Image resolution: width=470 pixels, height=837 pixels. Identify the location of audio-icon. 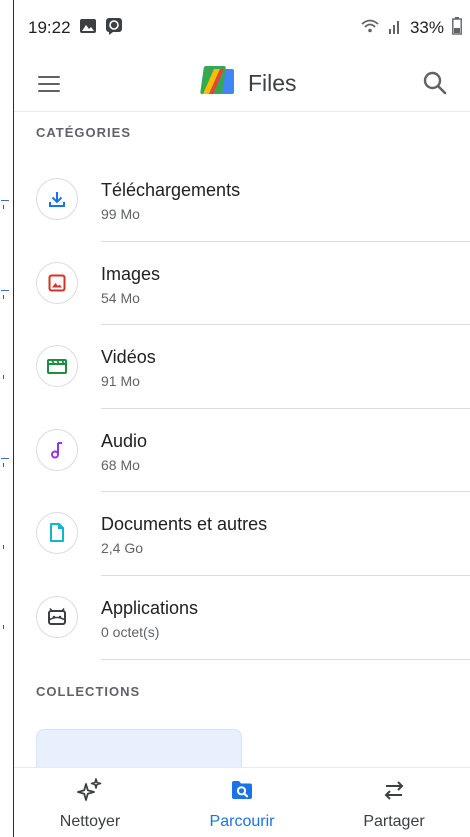
(57, 449).